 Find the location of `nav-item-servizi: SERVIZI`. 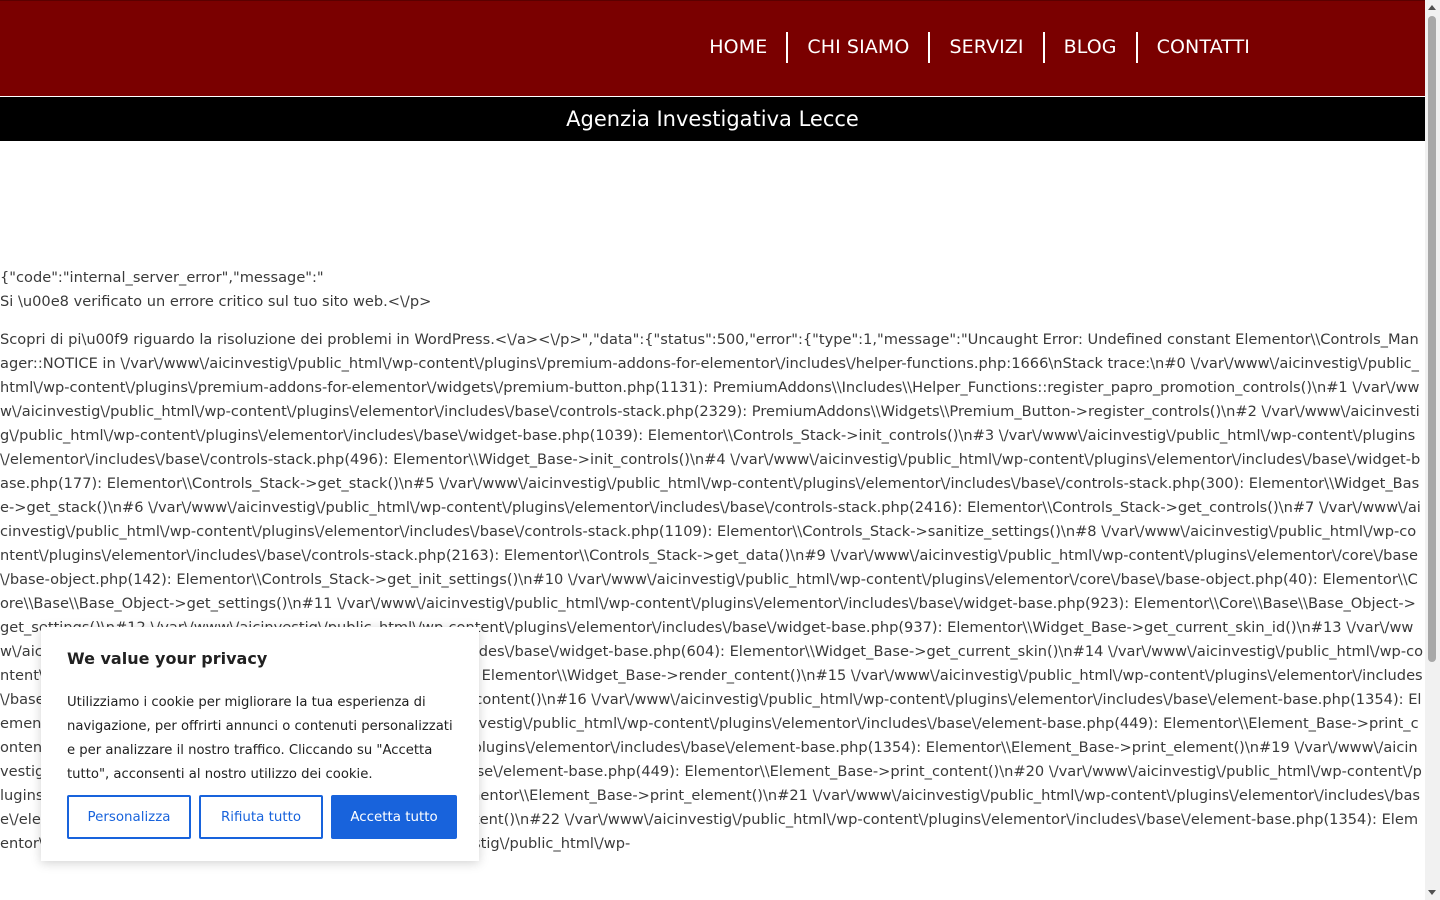

nav-item-servizi: SERVIZI is located at coordinates (986, 47).